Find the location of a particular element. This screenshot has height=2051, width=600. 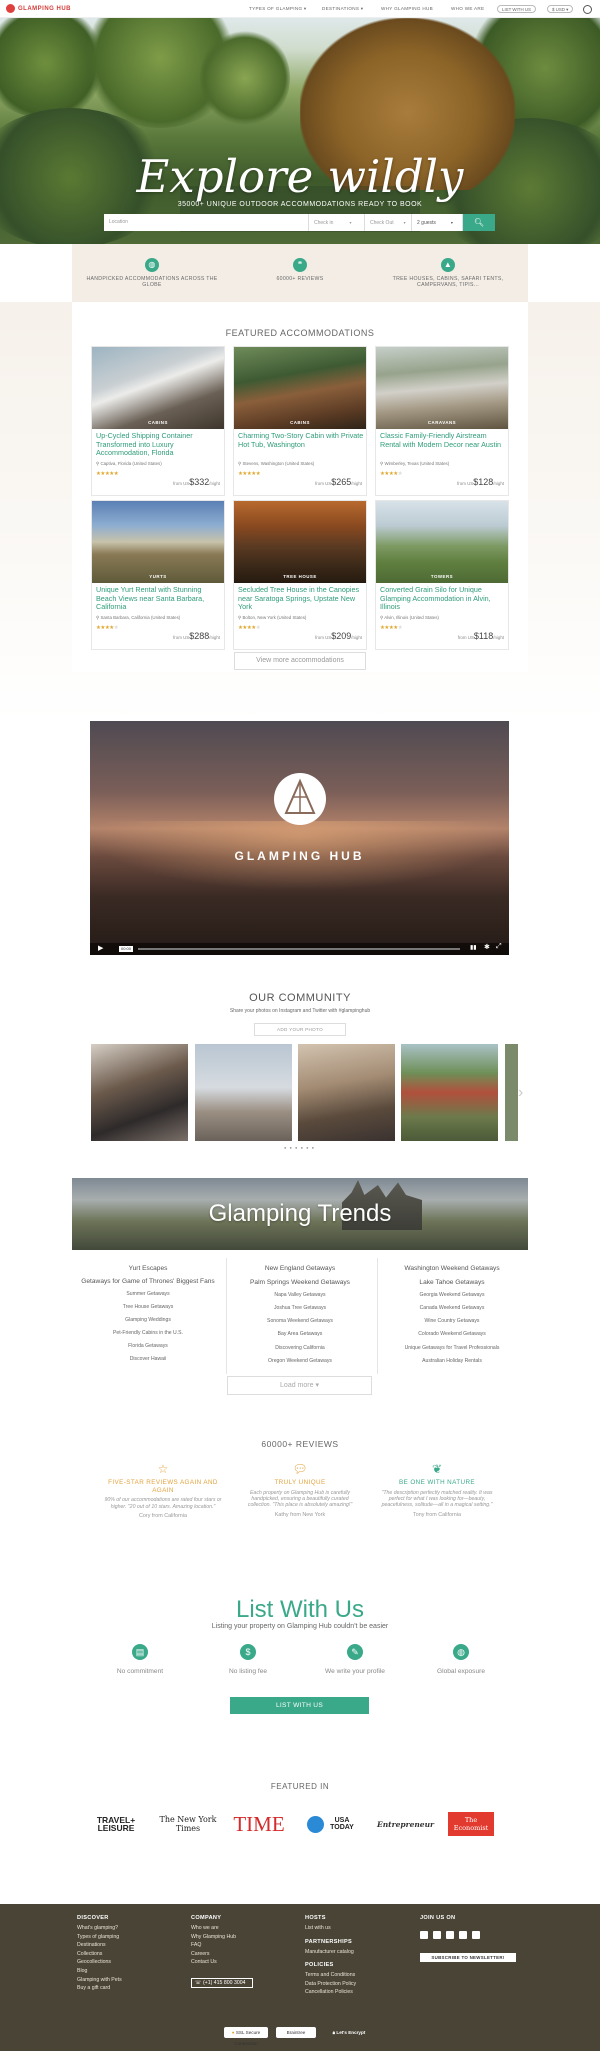

settings-icon: ✱ is located at coordinates (487, 947).